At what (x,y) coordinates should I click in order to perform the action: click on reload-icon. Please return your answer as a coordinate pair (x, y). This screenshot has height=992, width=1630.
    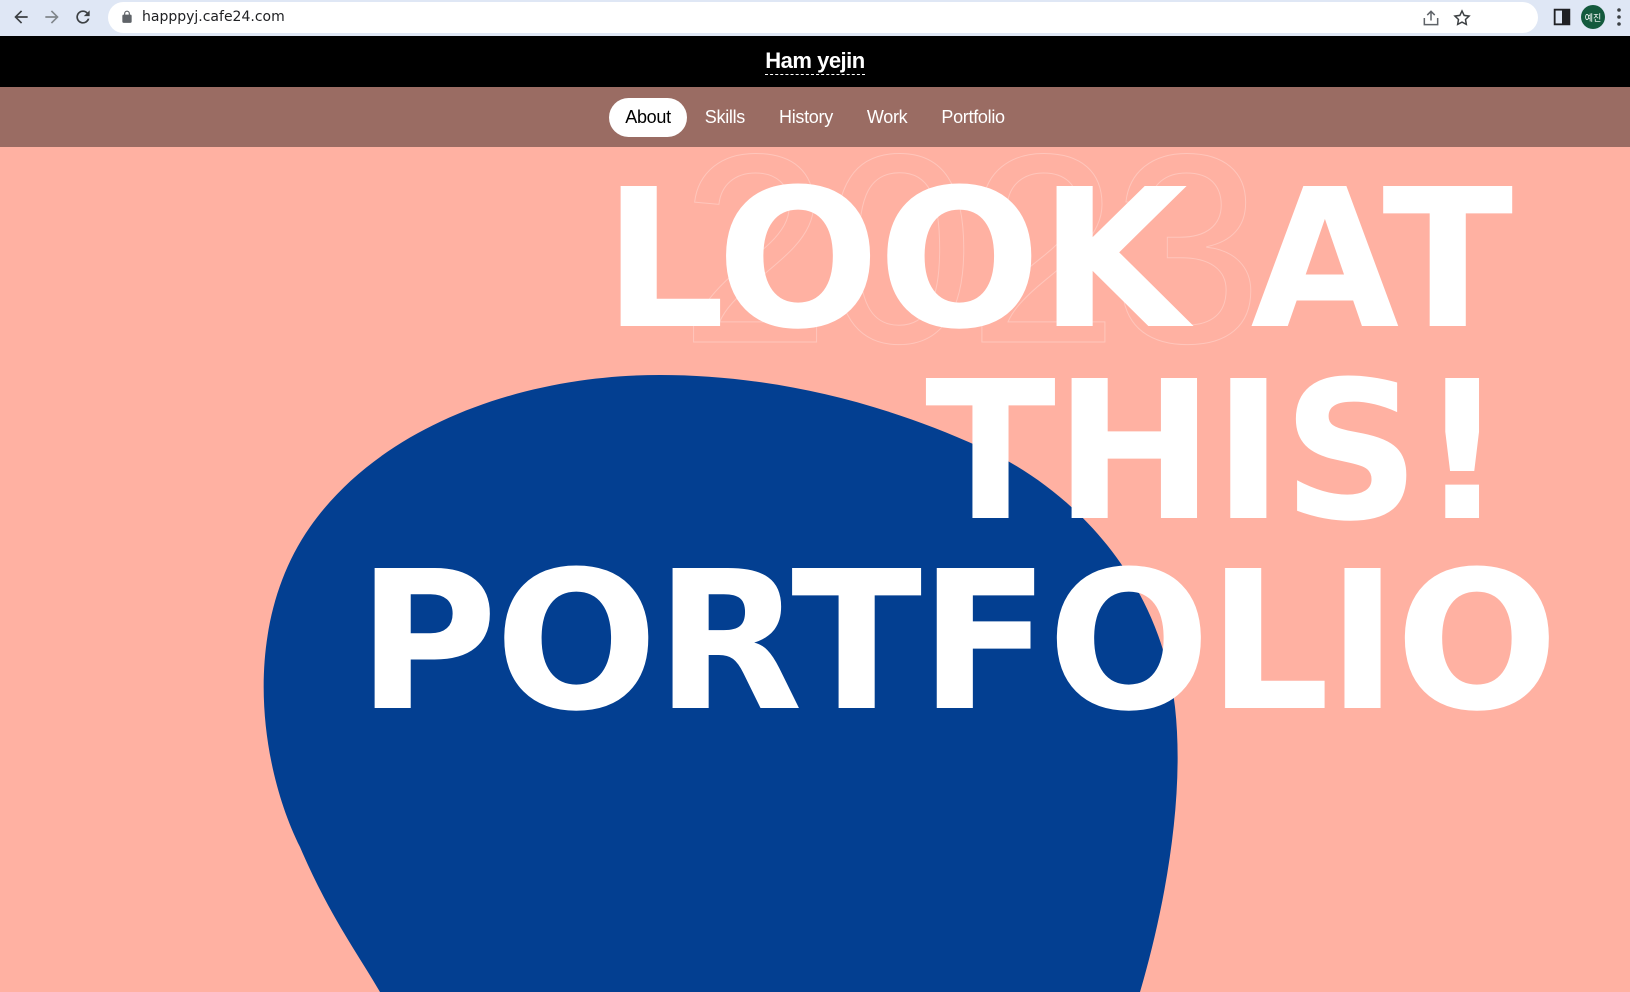
    Looking at the image, I should click on (83, 17).